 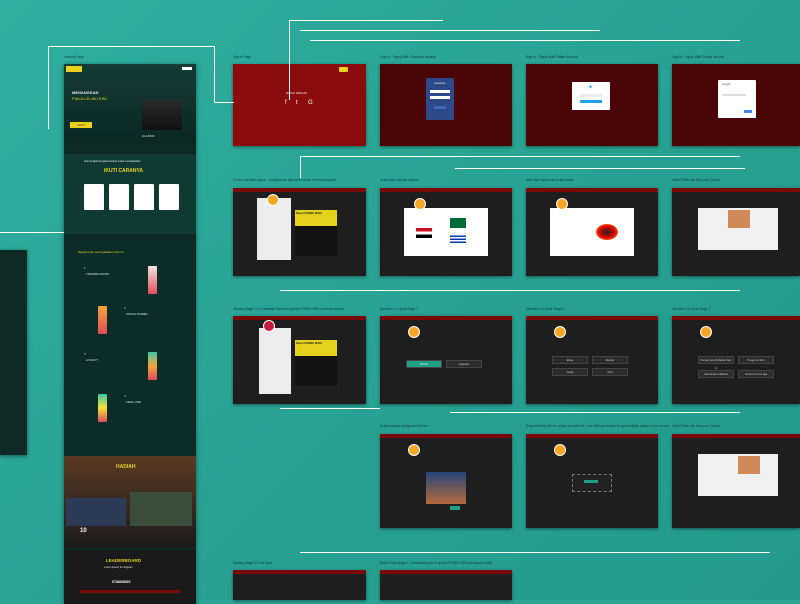 I want to click on facebook-password-field, so click(x=440, y=97).